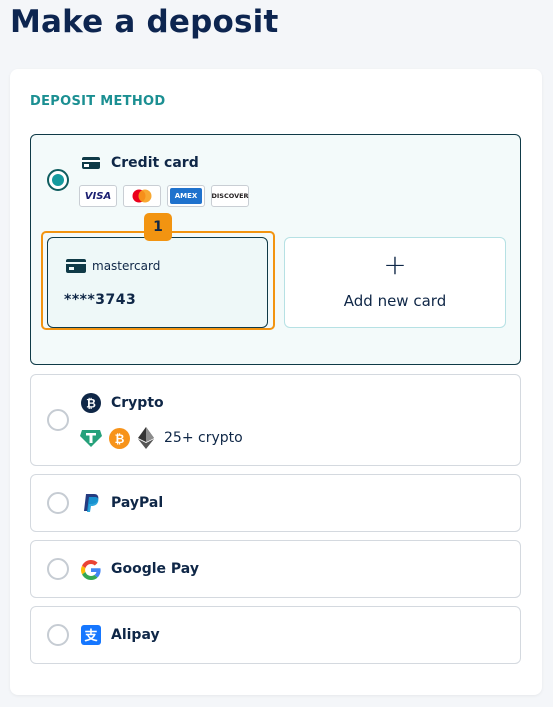  What do you see at coordinates (275, 420) in the screenshot?
I see `method-crypto: ₿ Crypto ₿ 25+ crypto` at bounding box center [275, 420].